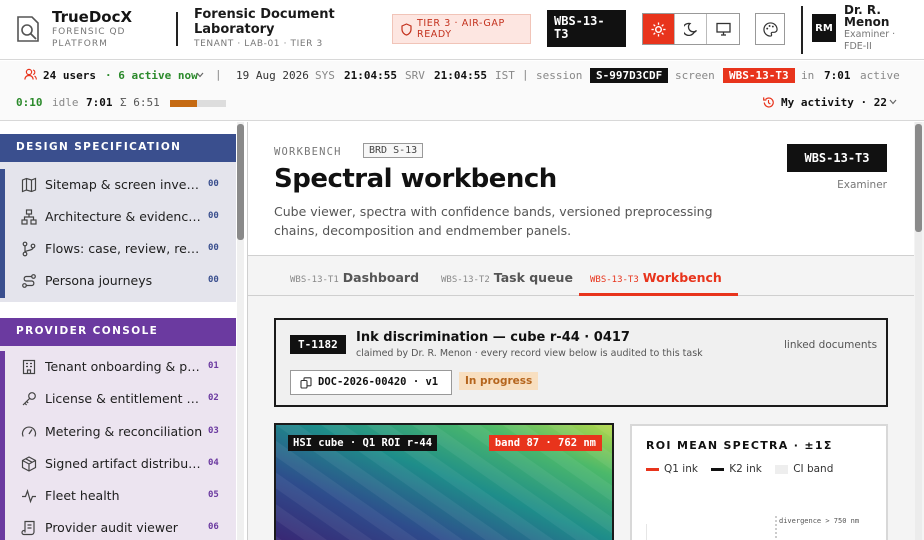 The height and width of the screenshot is (540, 924). Describe the element at coordinates (82, 495) in the screenshot. I see `sidebar-item-label: Fleet health` at that location.